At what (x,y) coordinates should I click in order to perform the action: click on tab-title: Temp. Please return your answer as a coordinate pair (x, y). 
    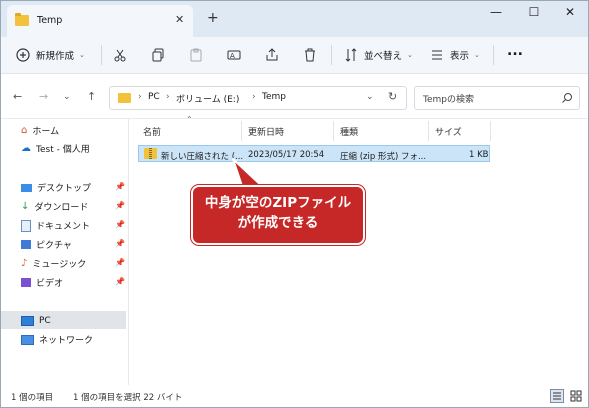
    Looking at the image, I should click on (50, 20).